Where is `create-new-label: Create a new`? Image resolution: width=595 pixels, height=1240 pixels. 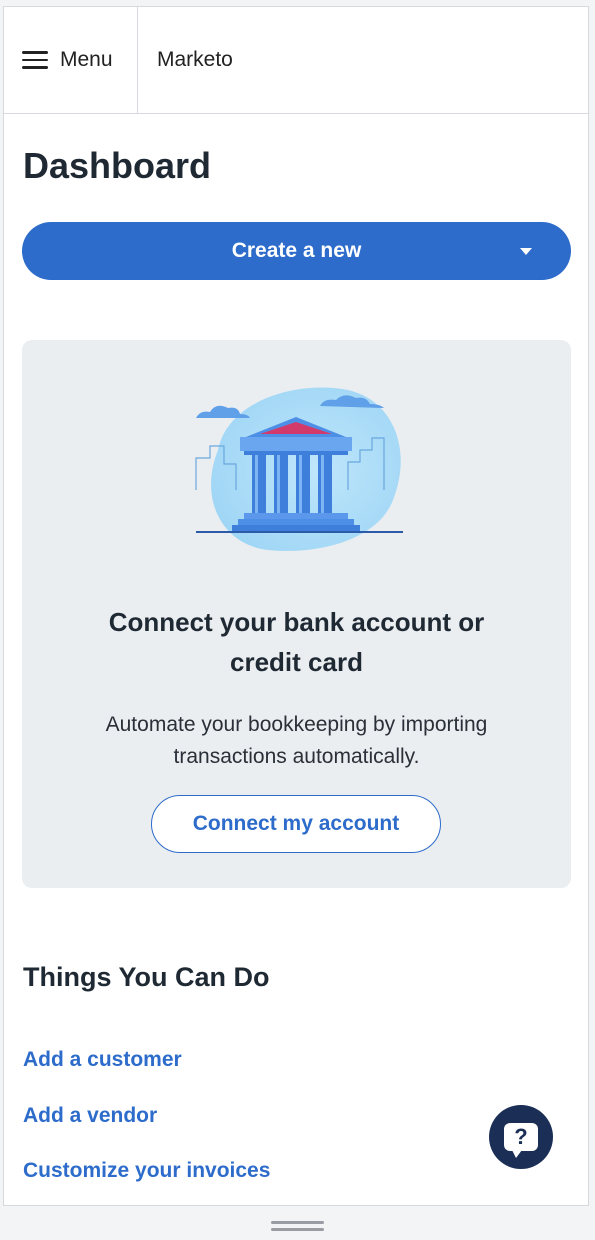 create-new-label: Create a new is located at coordinates (296, 250).